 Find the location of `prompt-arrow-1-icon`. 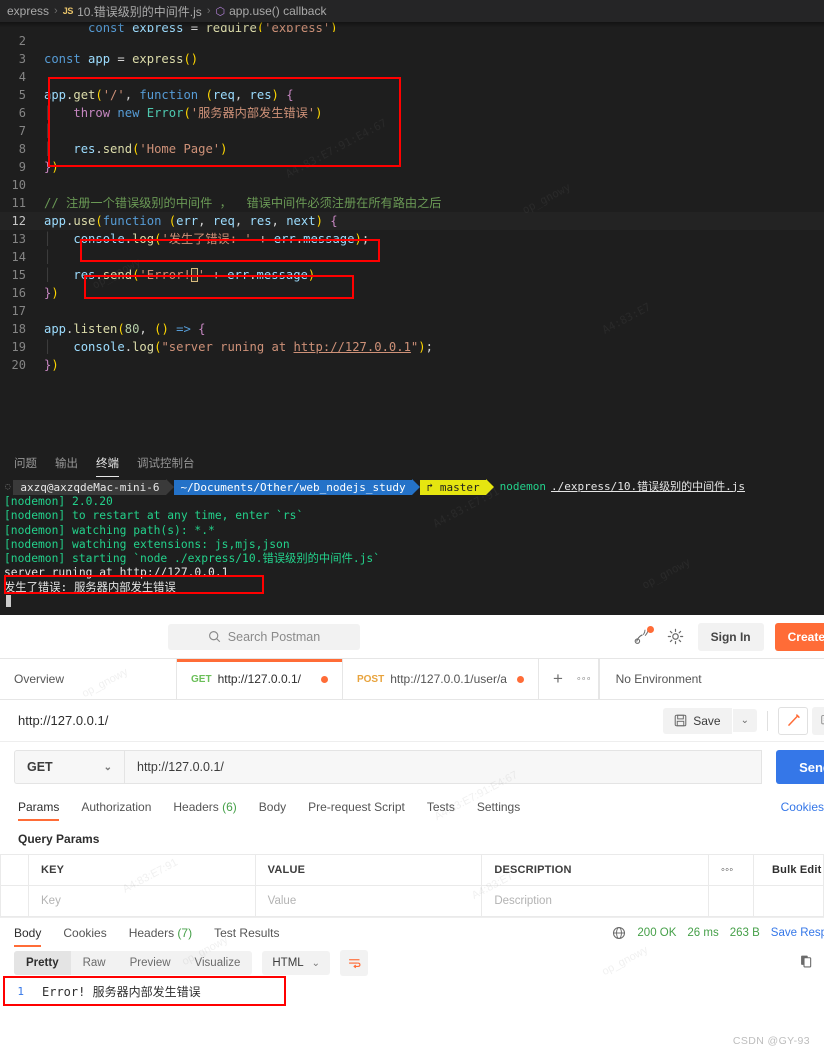

prompt-arrow-1-icon is located at coordinates (169, 487).